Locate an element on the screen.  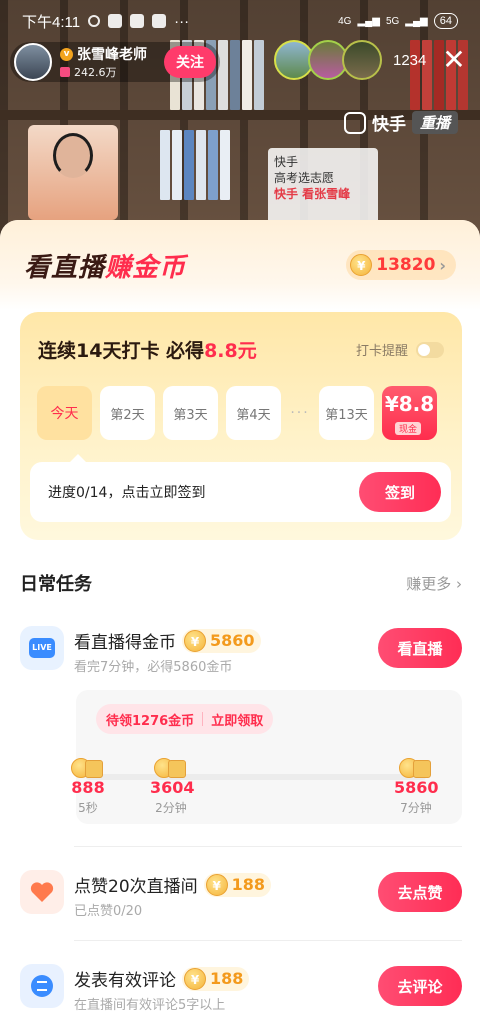
more-notifications-icon: ··· is located at coordinates (182, 21).